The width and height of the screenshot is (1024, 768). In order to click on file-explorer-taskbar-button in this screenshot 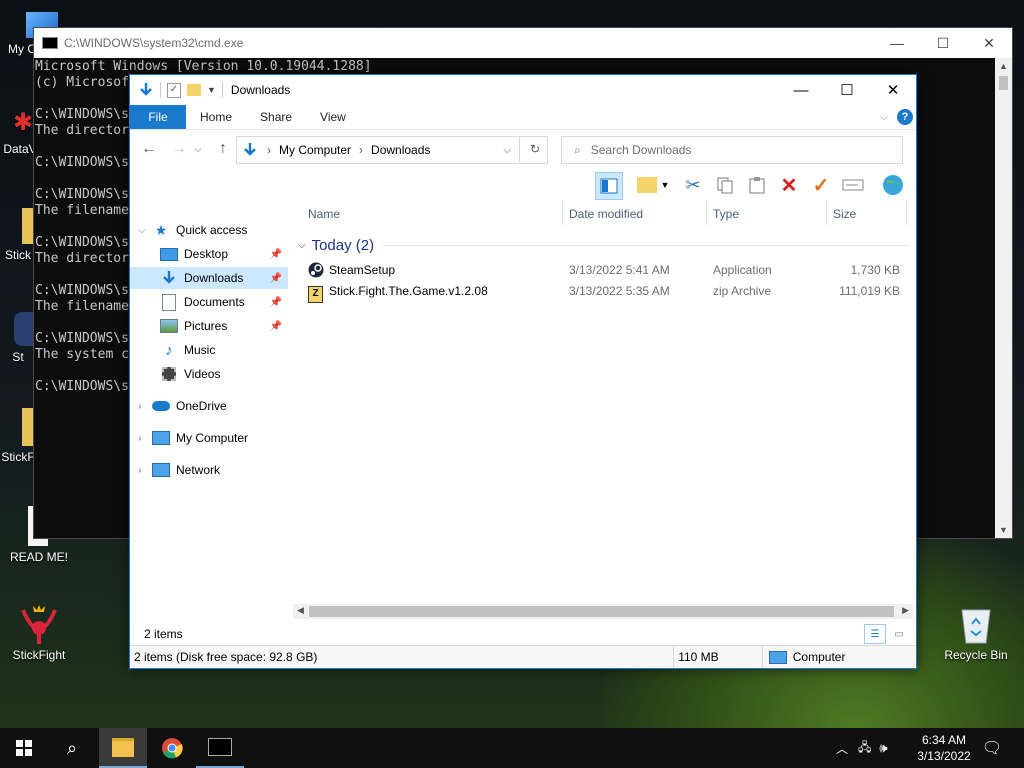, I will do `click(123, 748)`.